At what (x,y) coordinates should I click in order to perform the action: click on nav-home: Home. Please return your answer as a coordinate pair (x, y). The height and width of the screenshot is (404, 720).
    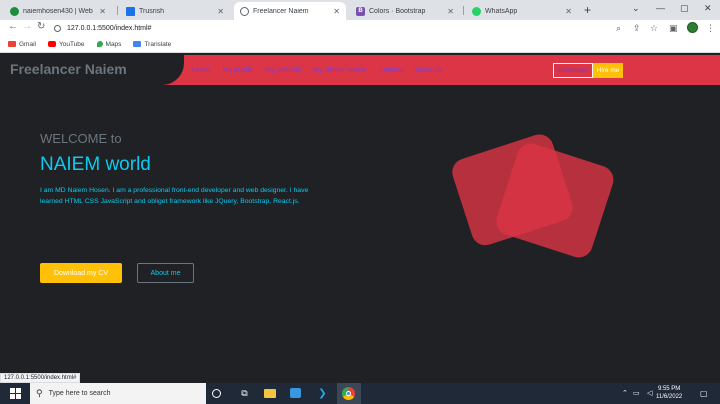
    Looking at the image, I should click on (201, 70).